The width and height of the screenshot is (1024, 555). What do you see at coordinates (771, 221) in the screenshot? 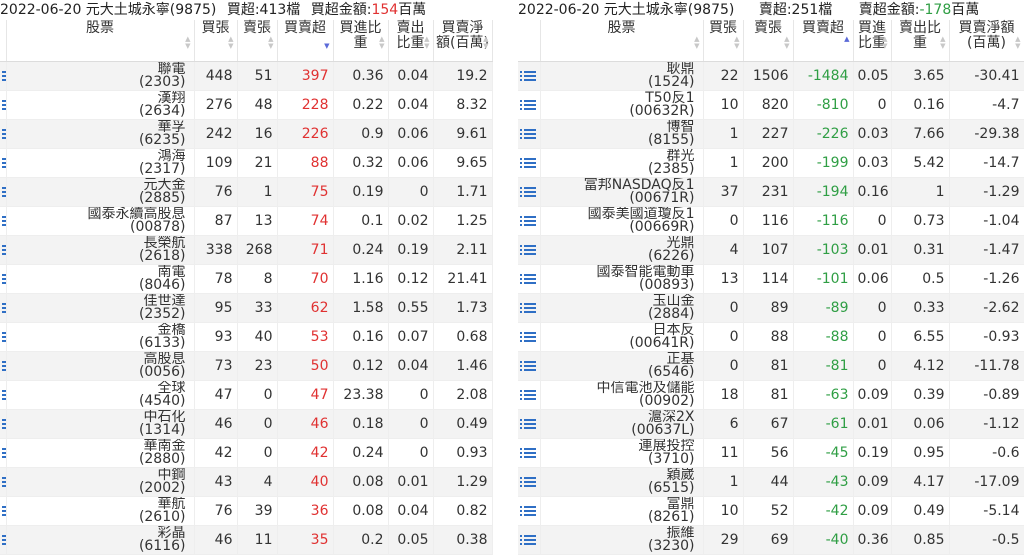
I see `table-row: 國泰美國道瓊反1 (00669R) 0 116 -116 0 0.73 -1.04` at bounding box center [771, 221].